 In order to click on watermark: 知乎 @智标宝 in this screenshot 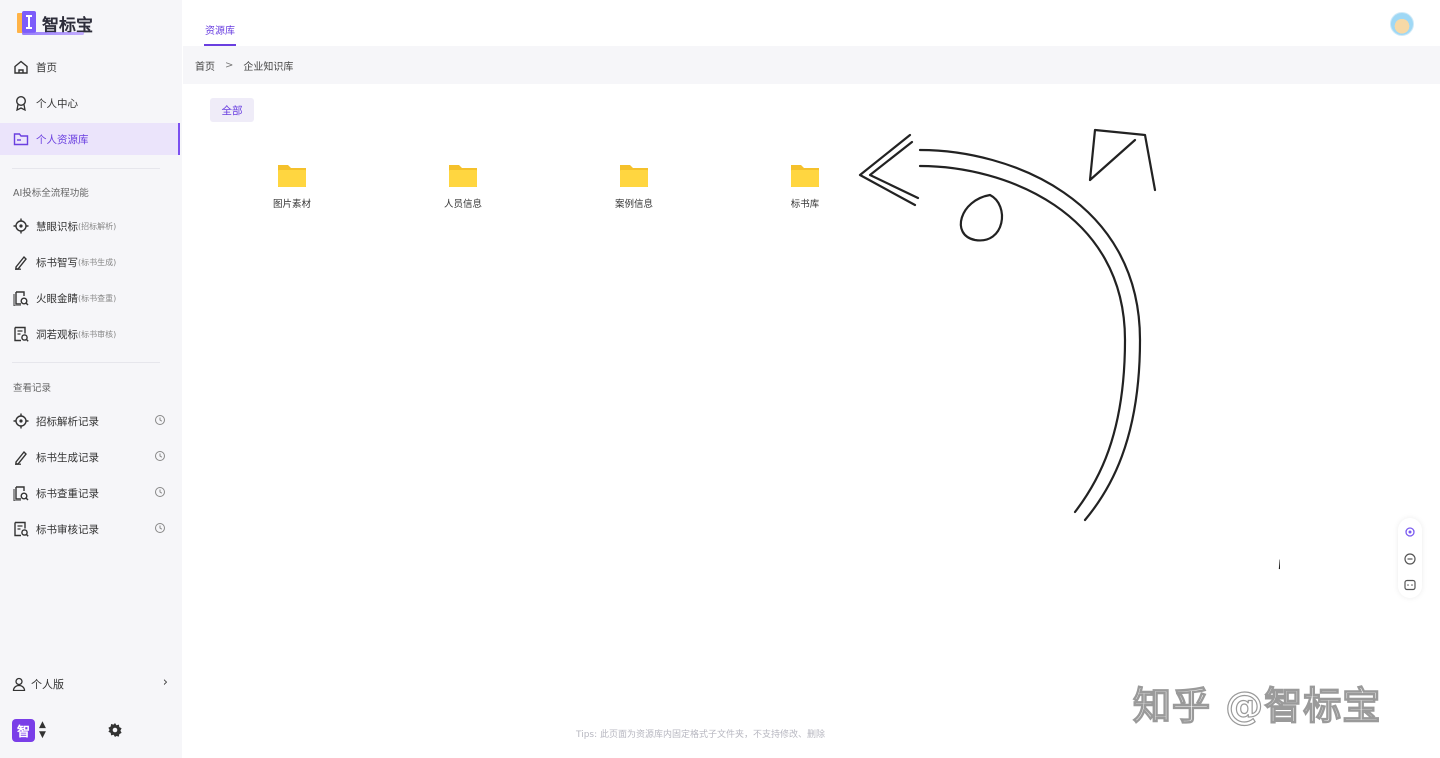, I will do `click(1257, 705)`.